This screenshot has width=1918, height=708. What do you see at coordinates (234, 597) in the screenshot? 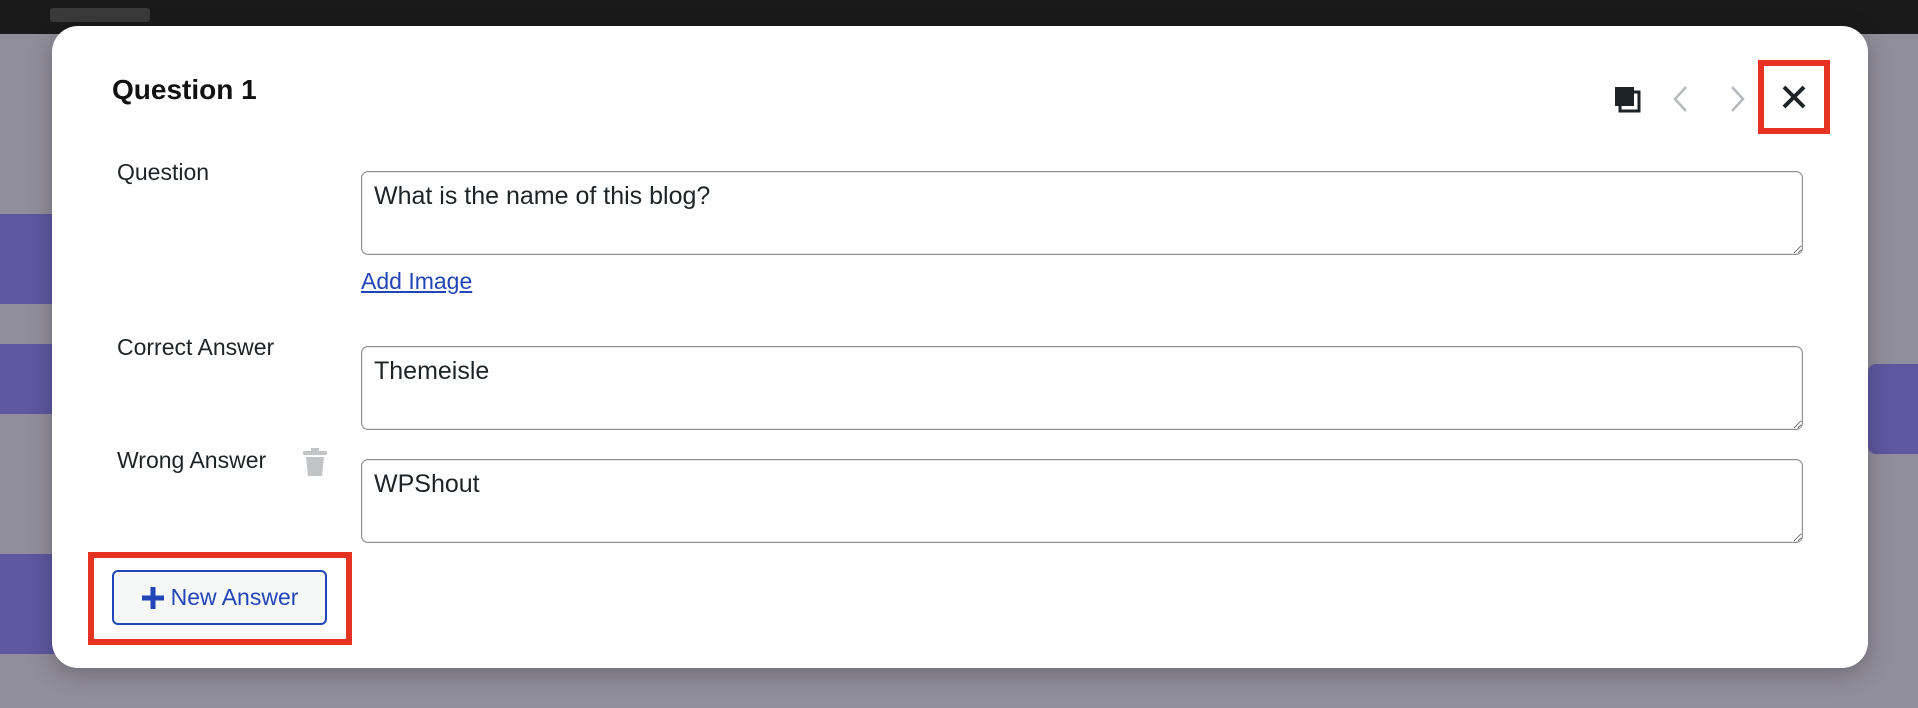
I see `new-answer-label: New Answer` at bounding box center [234, 597].